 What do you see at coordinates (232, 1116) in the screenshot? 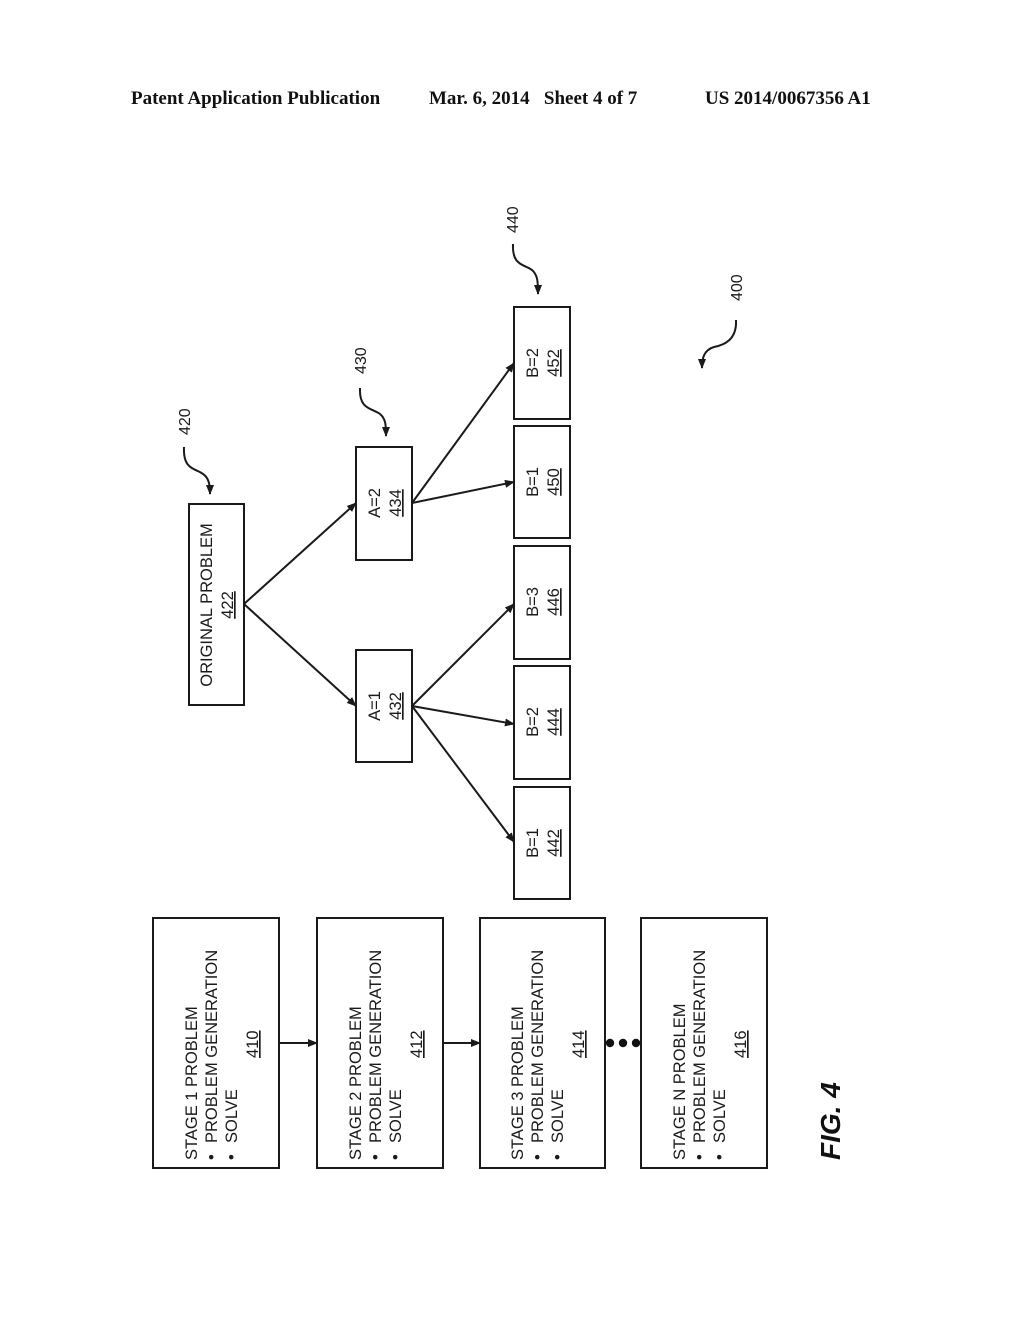
I see `stage-1-bullet-2: SOLVE` at bounding box center [232, 1116].